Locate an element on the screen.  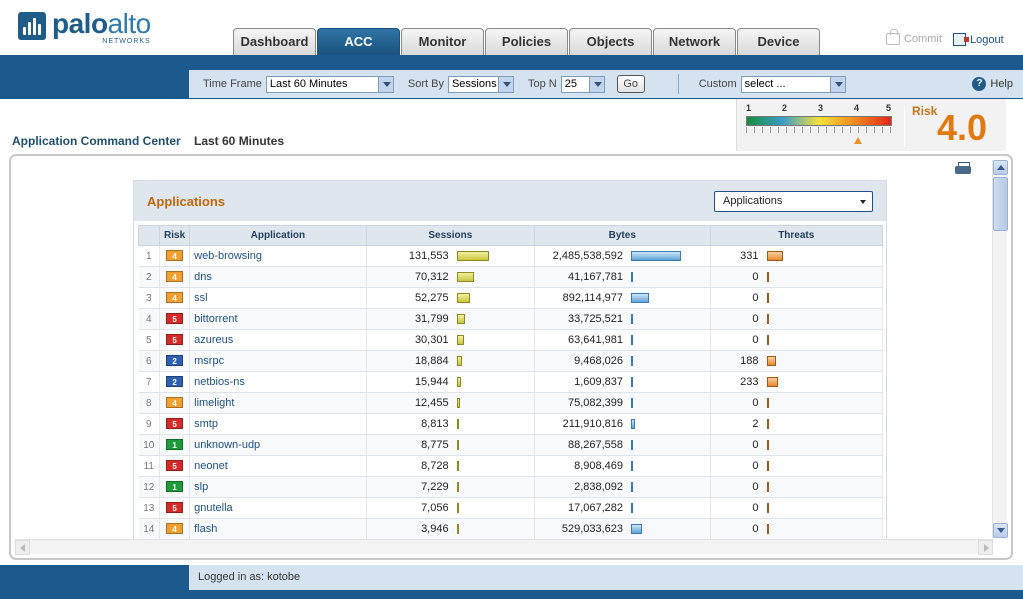
application-link: flash is located at coordinates (278, 529).